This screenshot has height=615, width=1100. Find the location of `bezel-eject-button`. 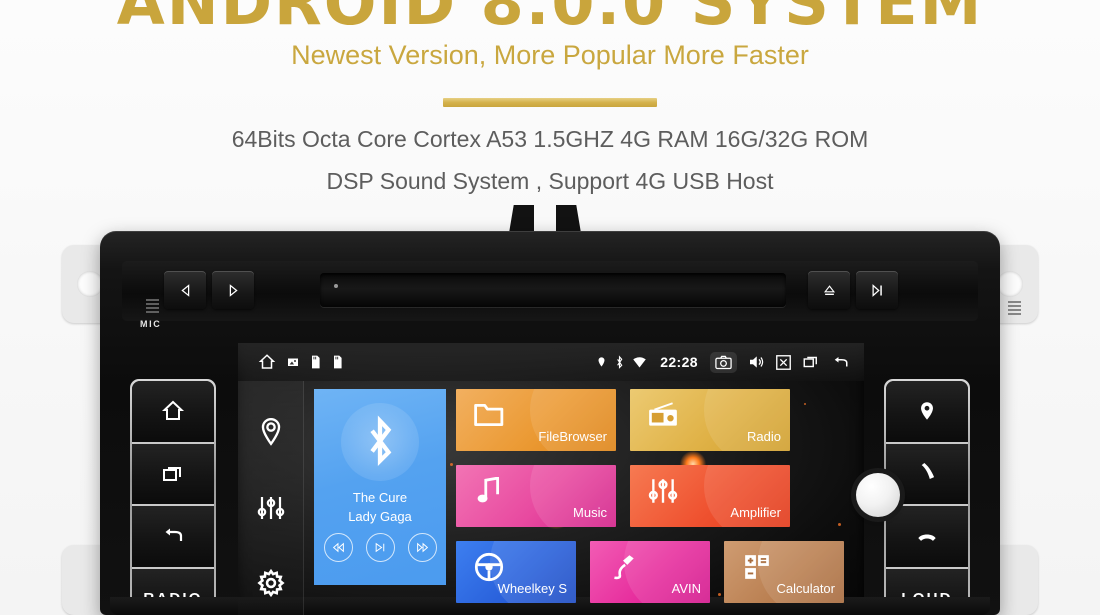

bezel-eject-button is located at coordinates (829, 290).